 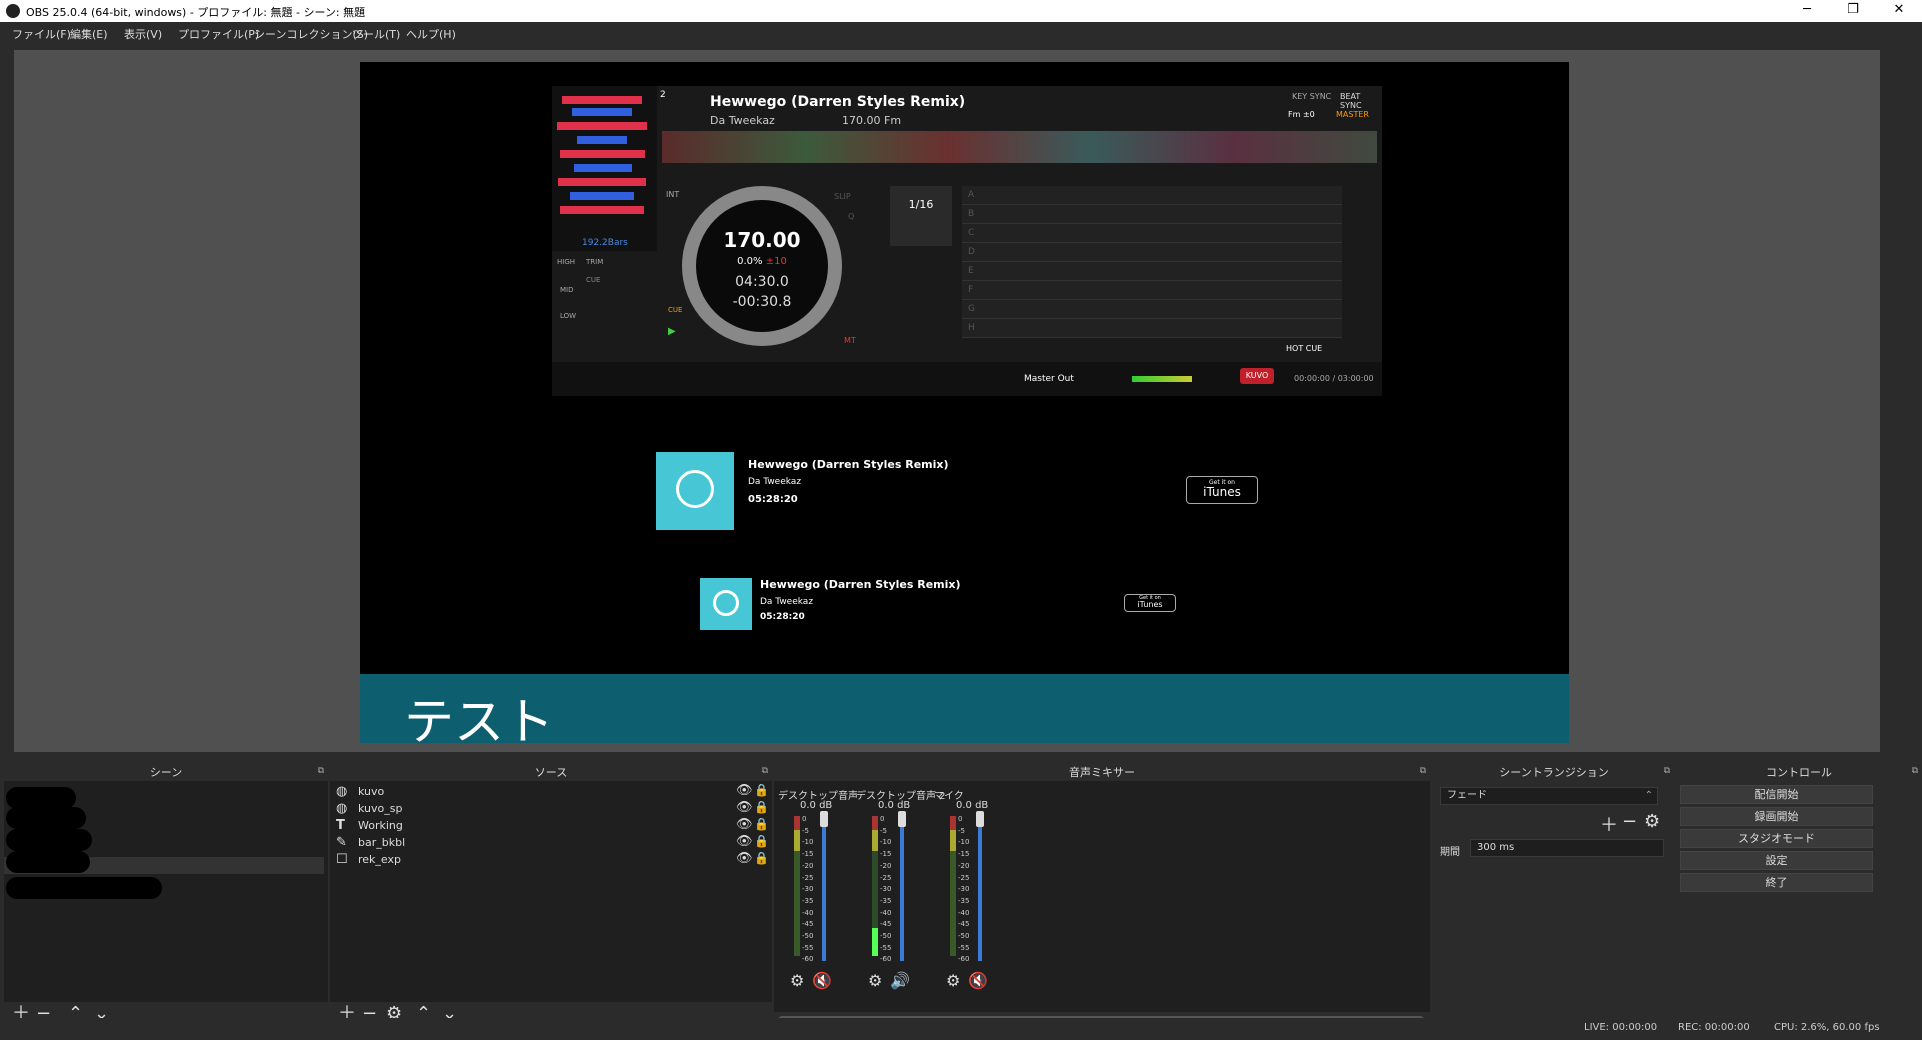 What do you see at coordinates (143, 34) in the screenshot?
I see `menu-view: 表示(V)` at bounding box center [143, 34].